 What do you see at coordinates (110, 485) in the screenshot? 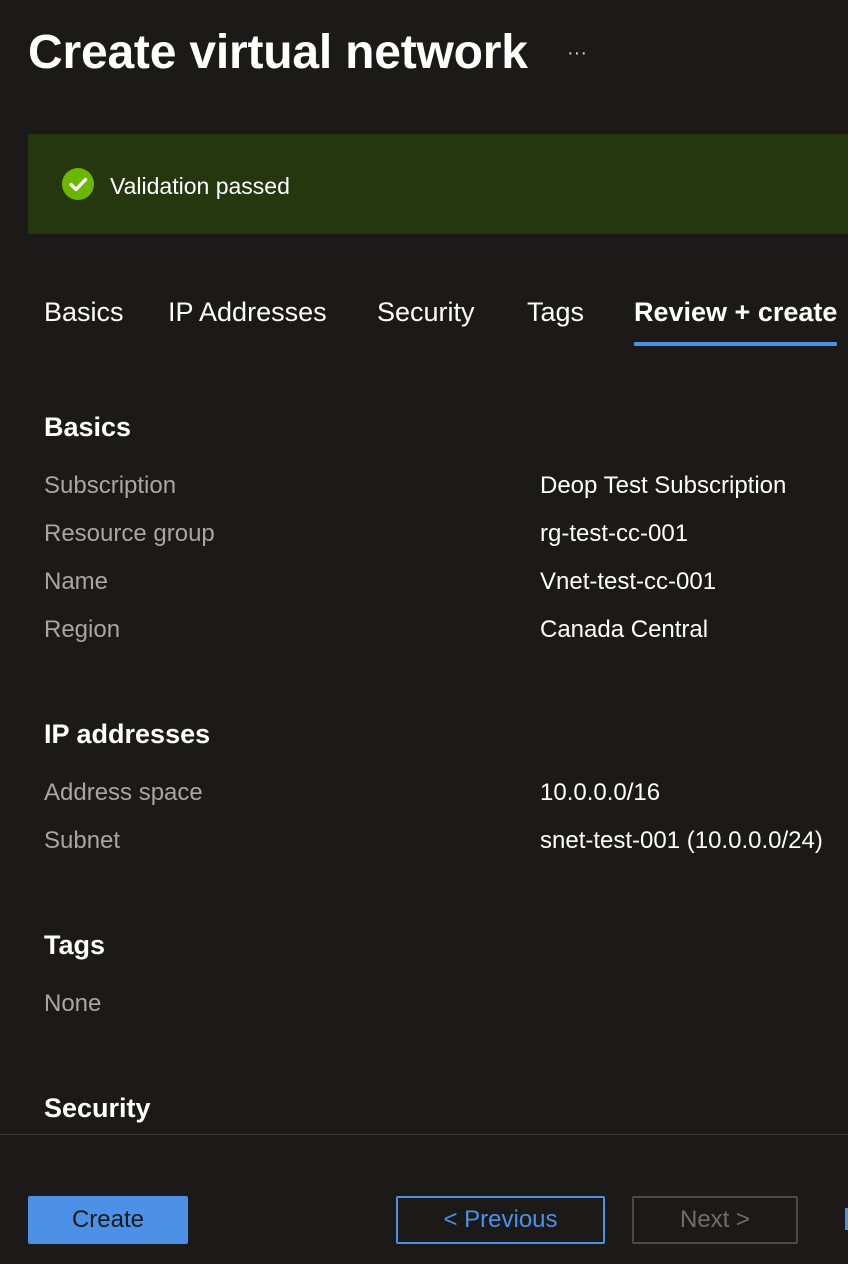
I see `label-subscription: Subscription` at bounding box center [110, 485].